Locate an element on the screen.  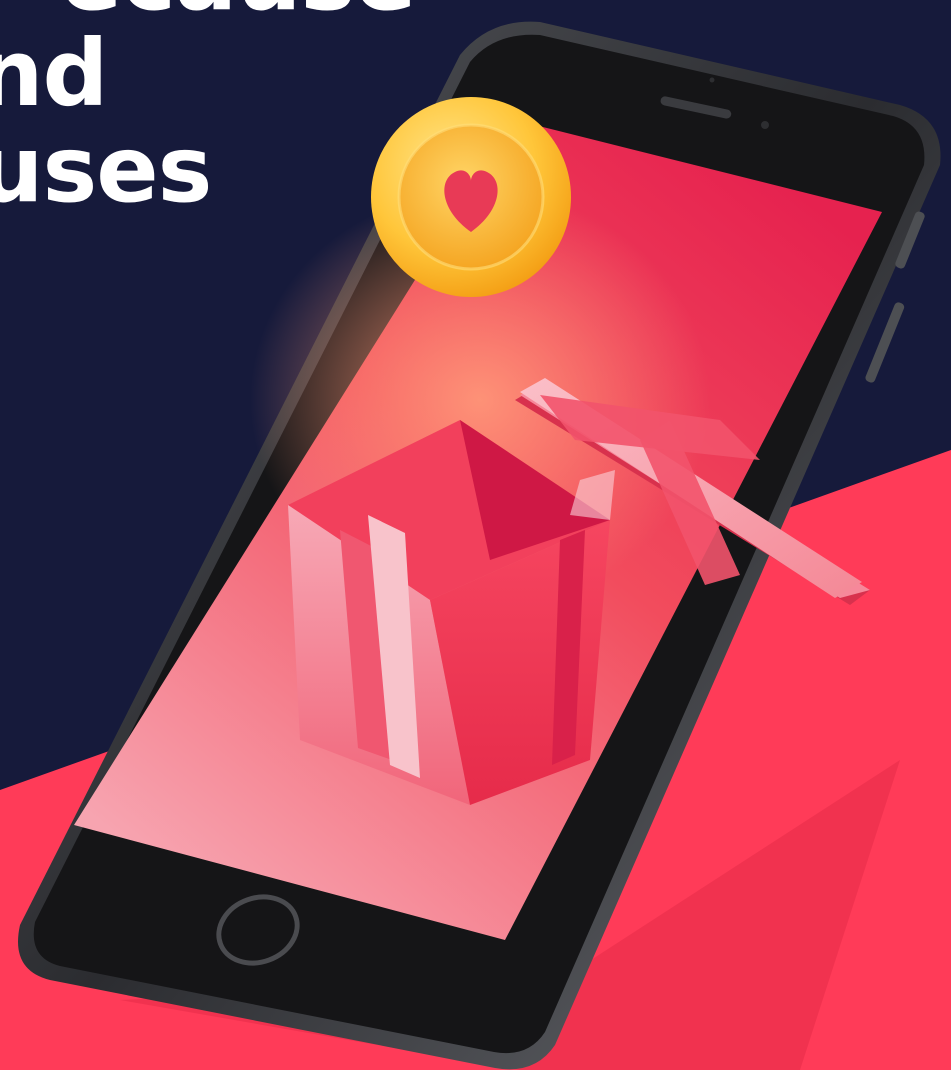
headline-line-2: nd is located at coordinates (54, 73).